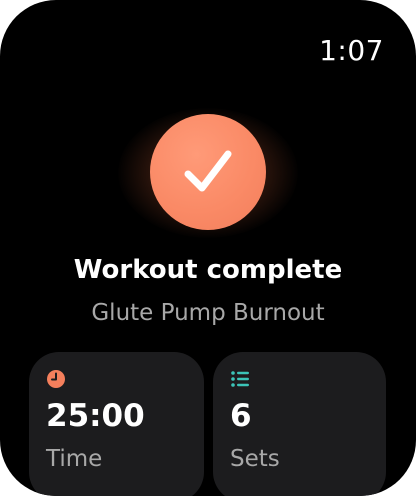  I want to click on stat-card-sets: 6 Sets, so click(299, 424).